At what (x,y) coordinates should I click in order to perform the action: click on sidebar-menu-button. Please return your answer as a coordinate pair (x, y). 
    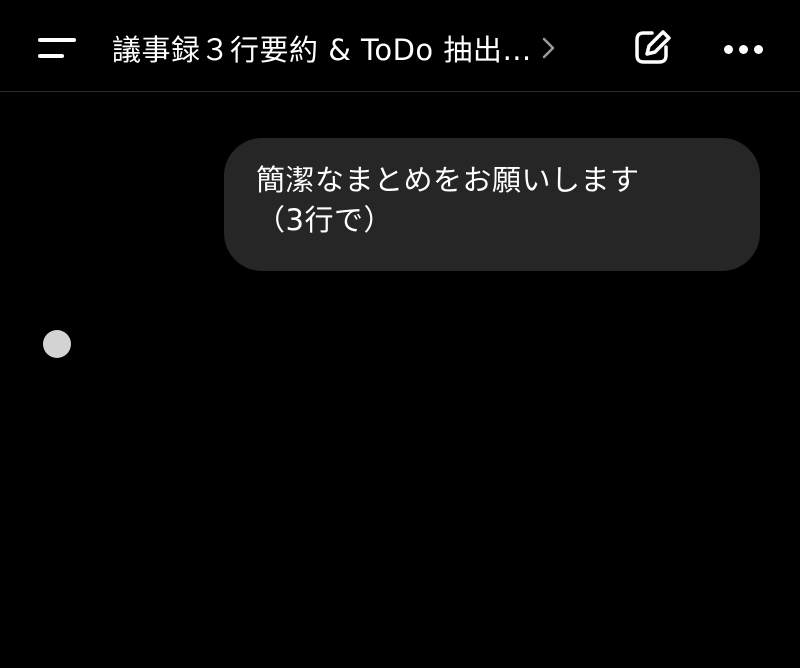
    Looking at the image, I should click on (56, 48).